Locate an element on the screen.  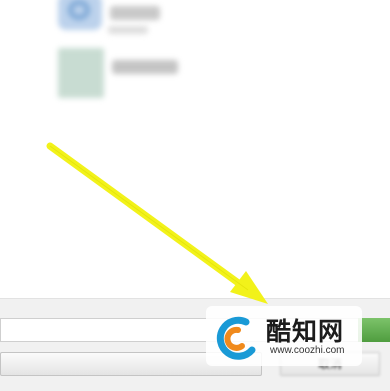
watermark-url: www.coozhi.com is located at coordinates (307, 350).